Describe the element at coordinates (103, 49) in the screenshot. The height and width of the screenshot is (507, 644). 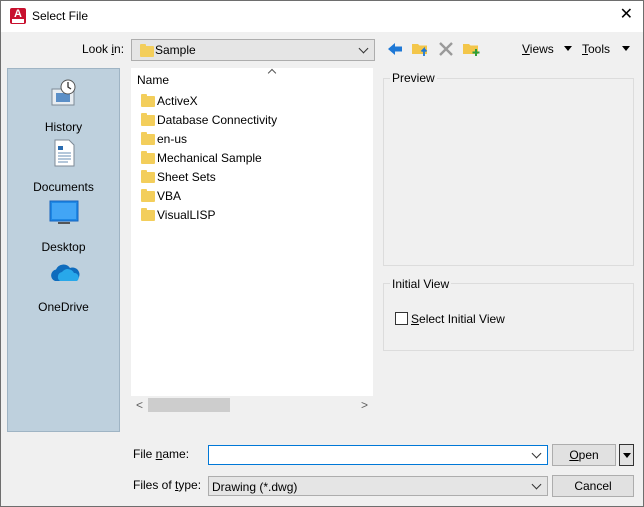
I see `look-in-label: Look in:` at that location.